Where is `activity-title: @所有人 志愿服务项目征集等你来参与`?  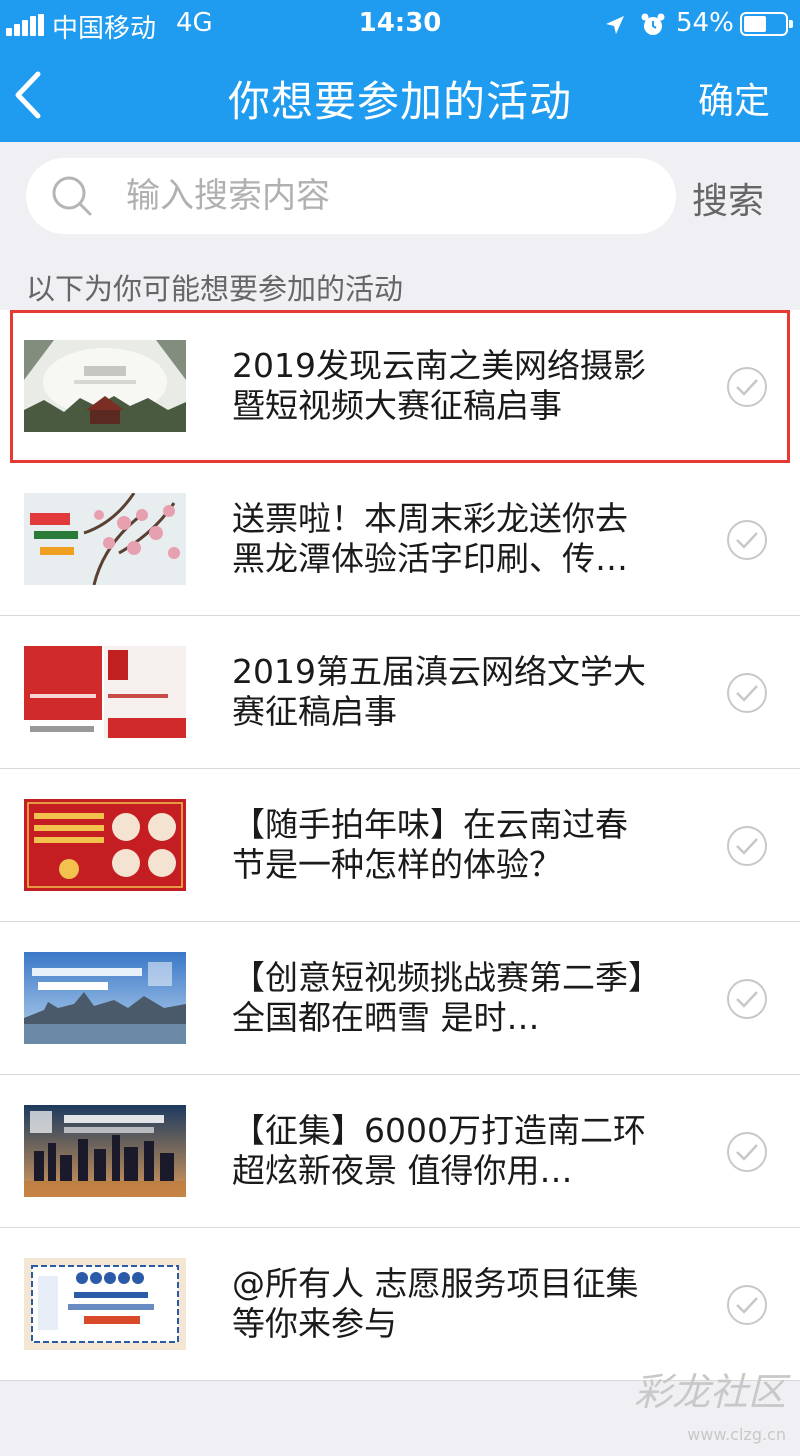
activity-title: @所有人 志愿服务项目征集等你来参与 is located at coordinates (435, 1303).